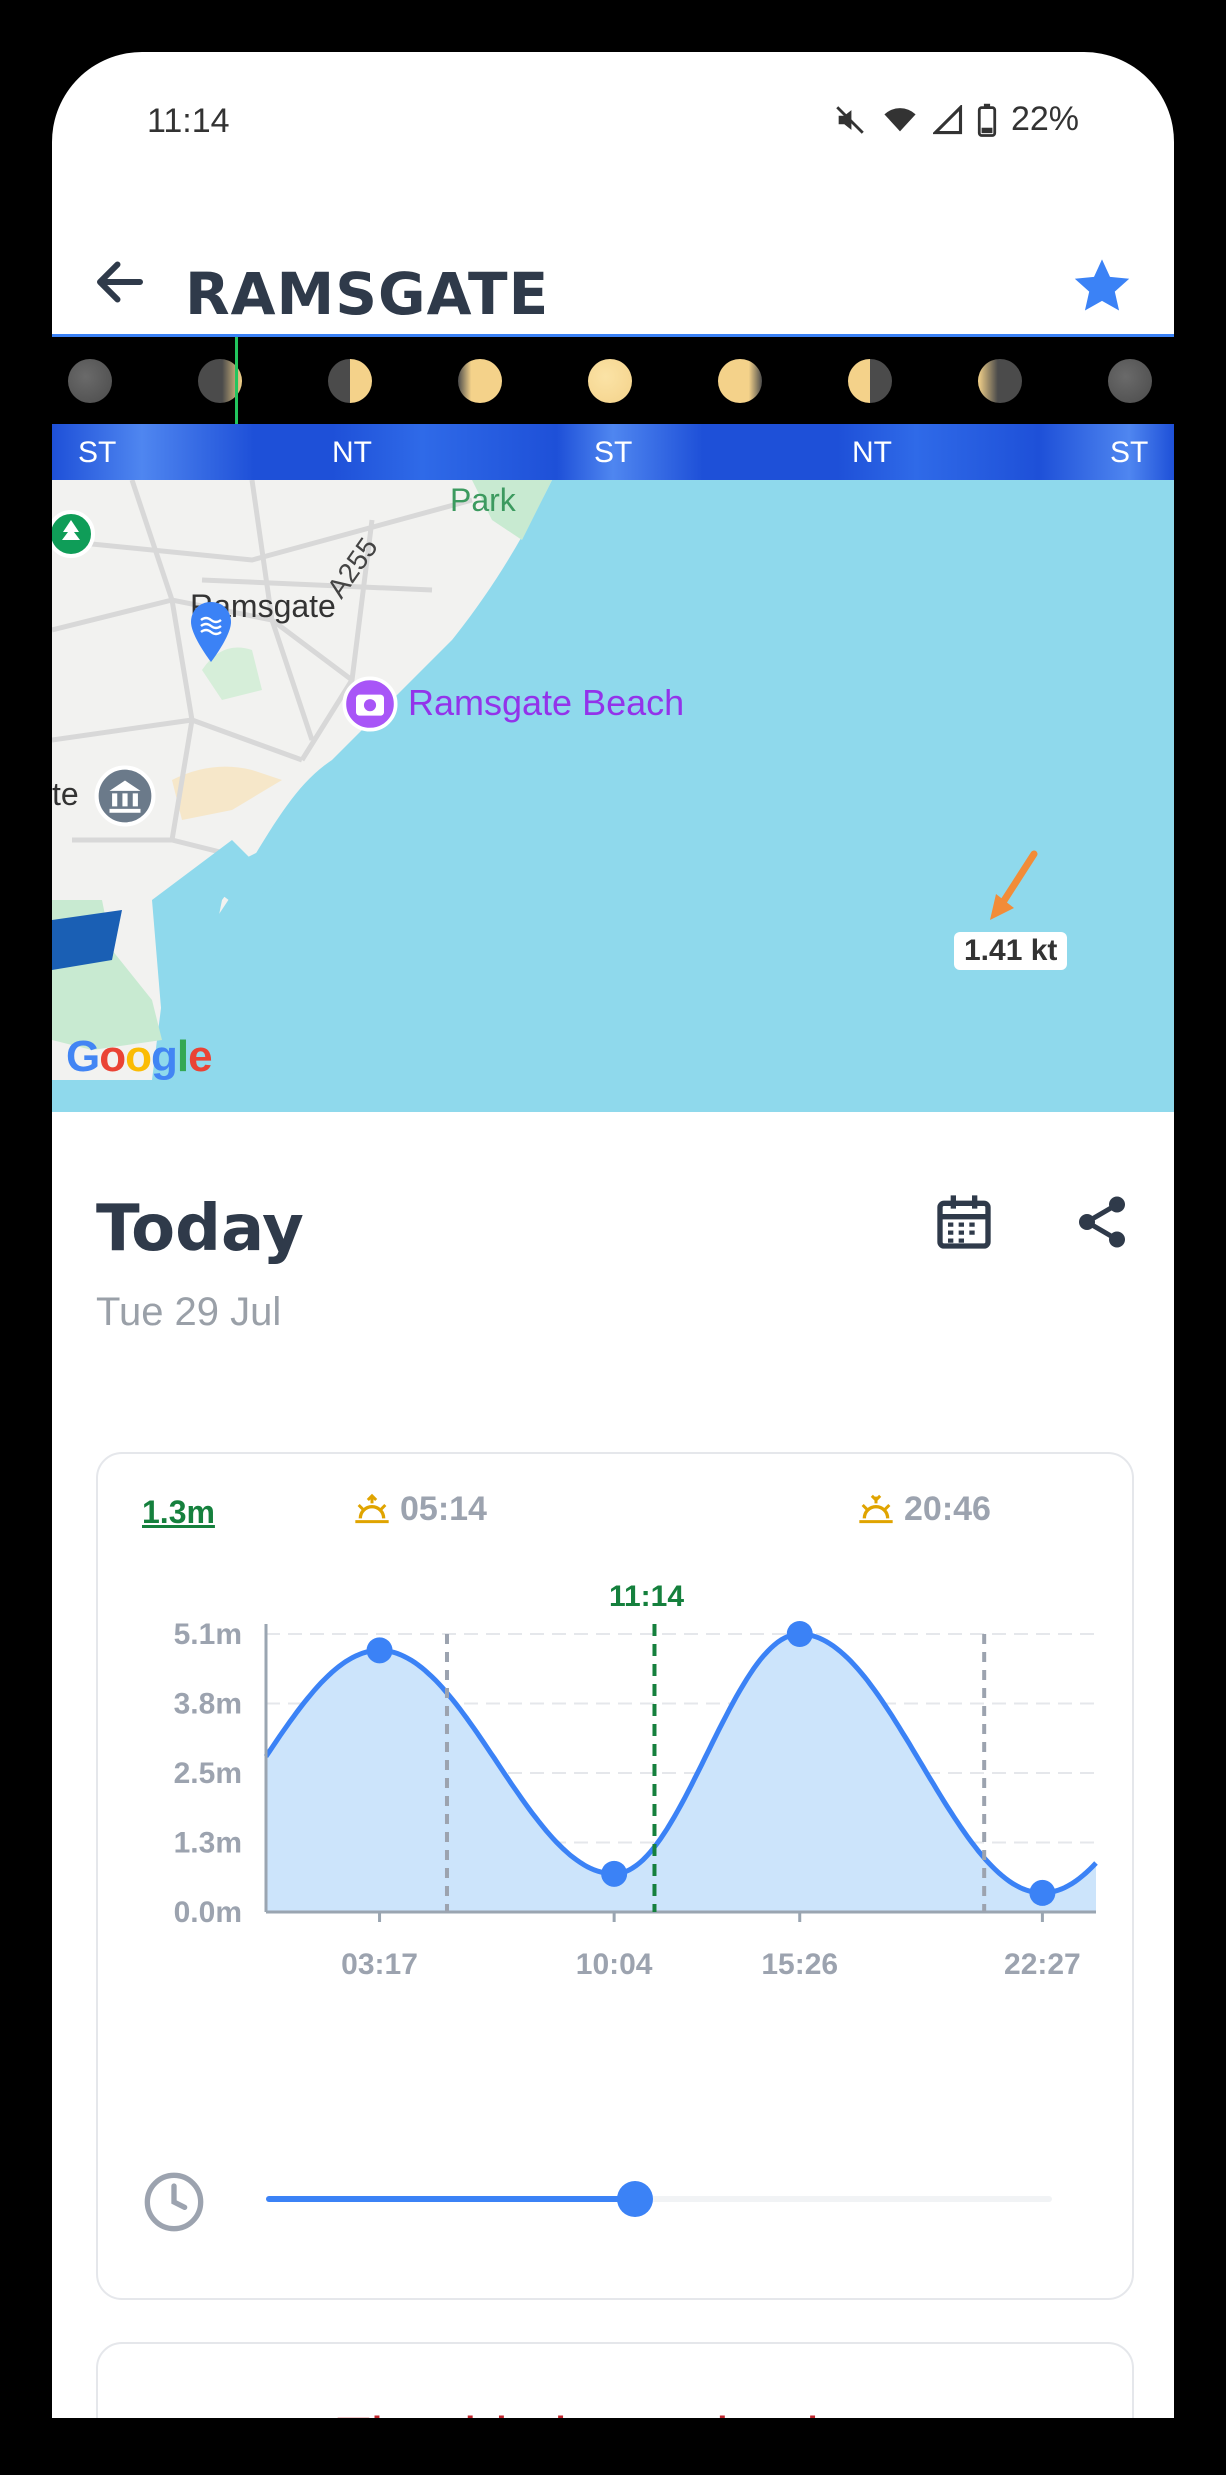 This screenshot has height=2475, width=1226. I want to click on clock-icon, so click(174, 2202).